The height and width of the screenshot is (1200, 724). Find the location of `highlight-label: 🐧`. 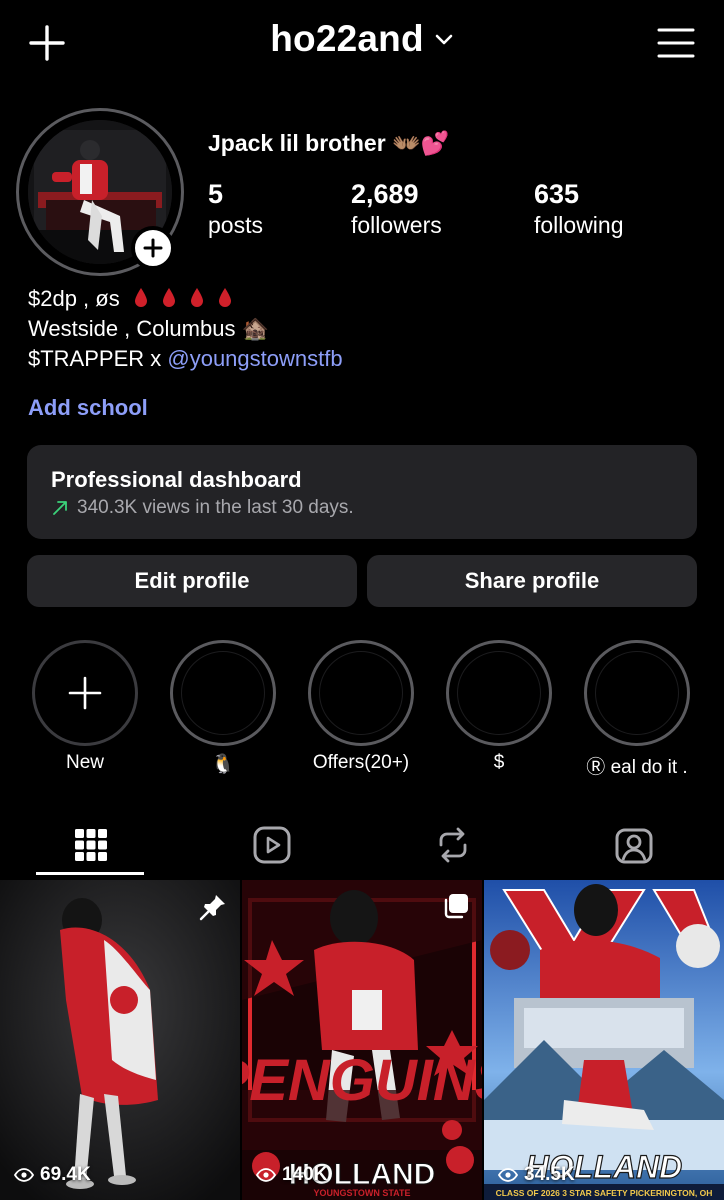

highlight-label: 🐧 is located at coordinates (223, 764).